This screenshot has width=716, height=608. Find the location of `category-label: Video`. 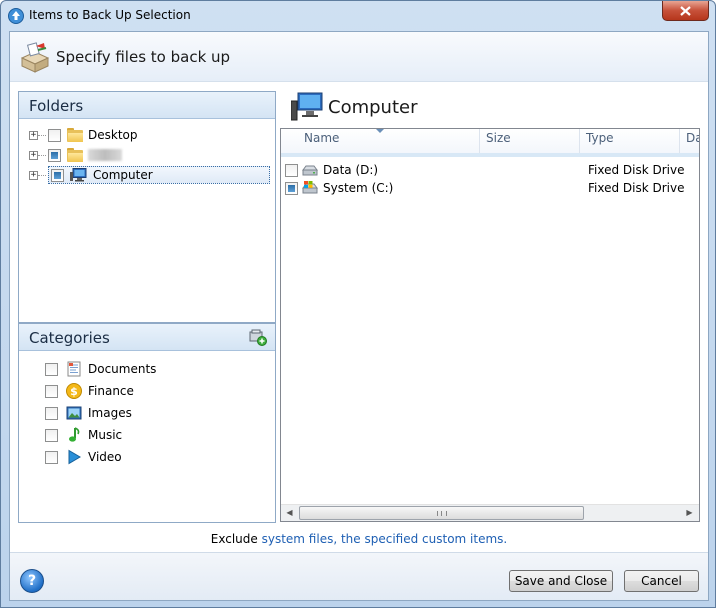

category-label: Video is located at coordinates (105, 457).